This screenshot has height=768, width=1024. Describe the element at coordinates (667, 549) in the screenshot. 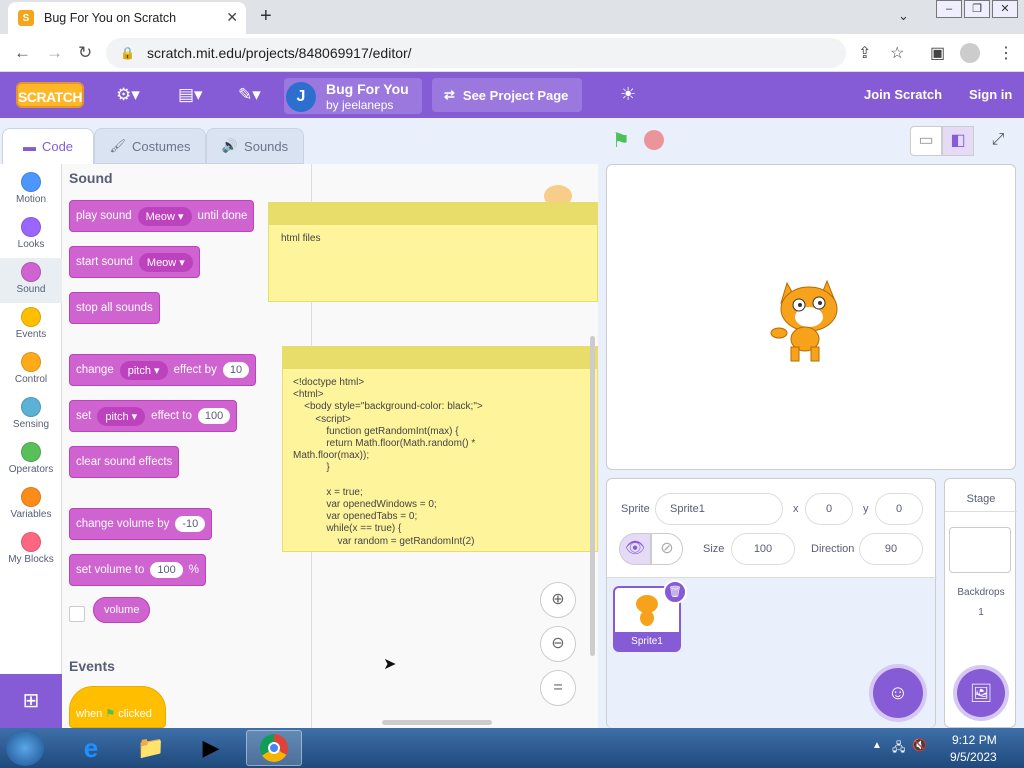

I see `hide-sprite-eye-icon: ⊘` at that location.